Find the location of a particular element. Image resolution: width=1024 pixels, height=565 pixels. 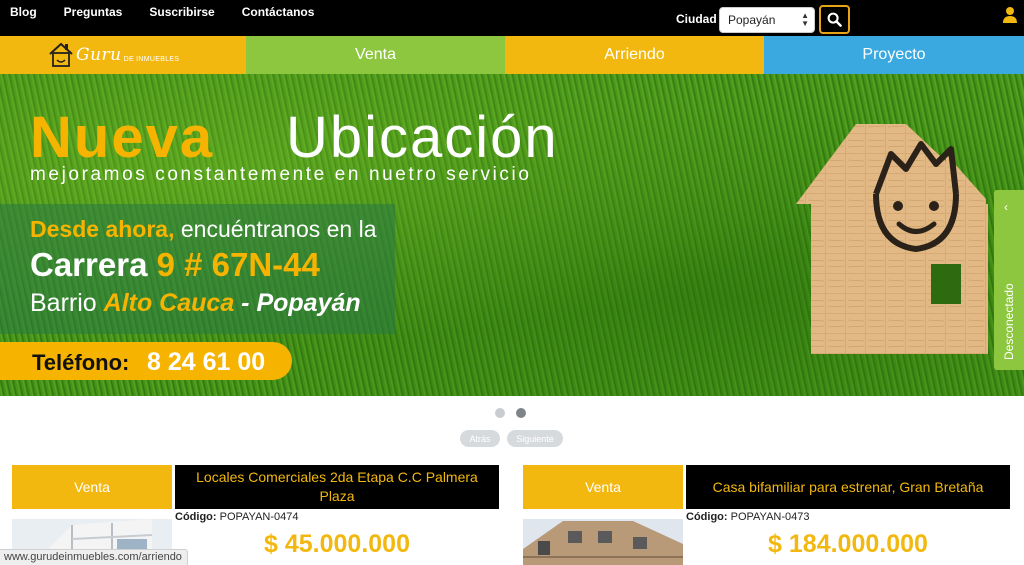

logo: Guru DE INMUEBLES is located at coordinates (123, 55).